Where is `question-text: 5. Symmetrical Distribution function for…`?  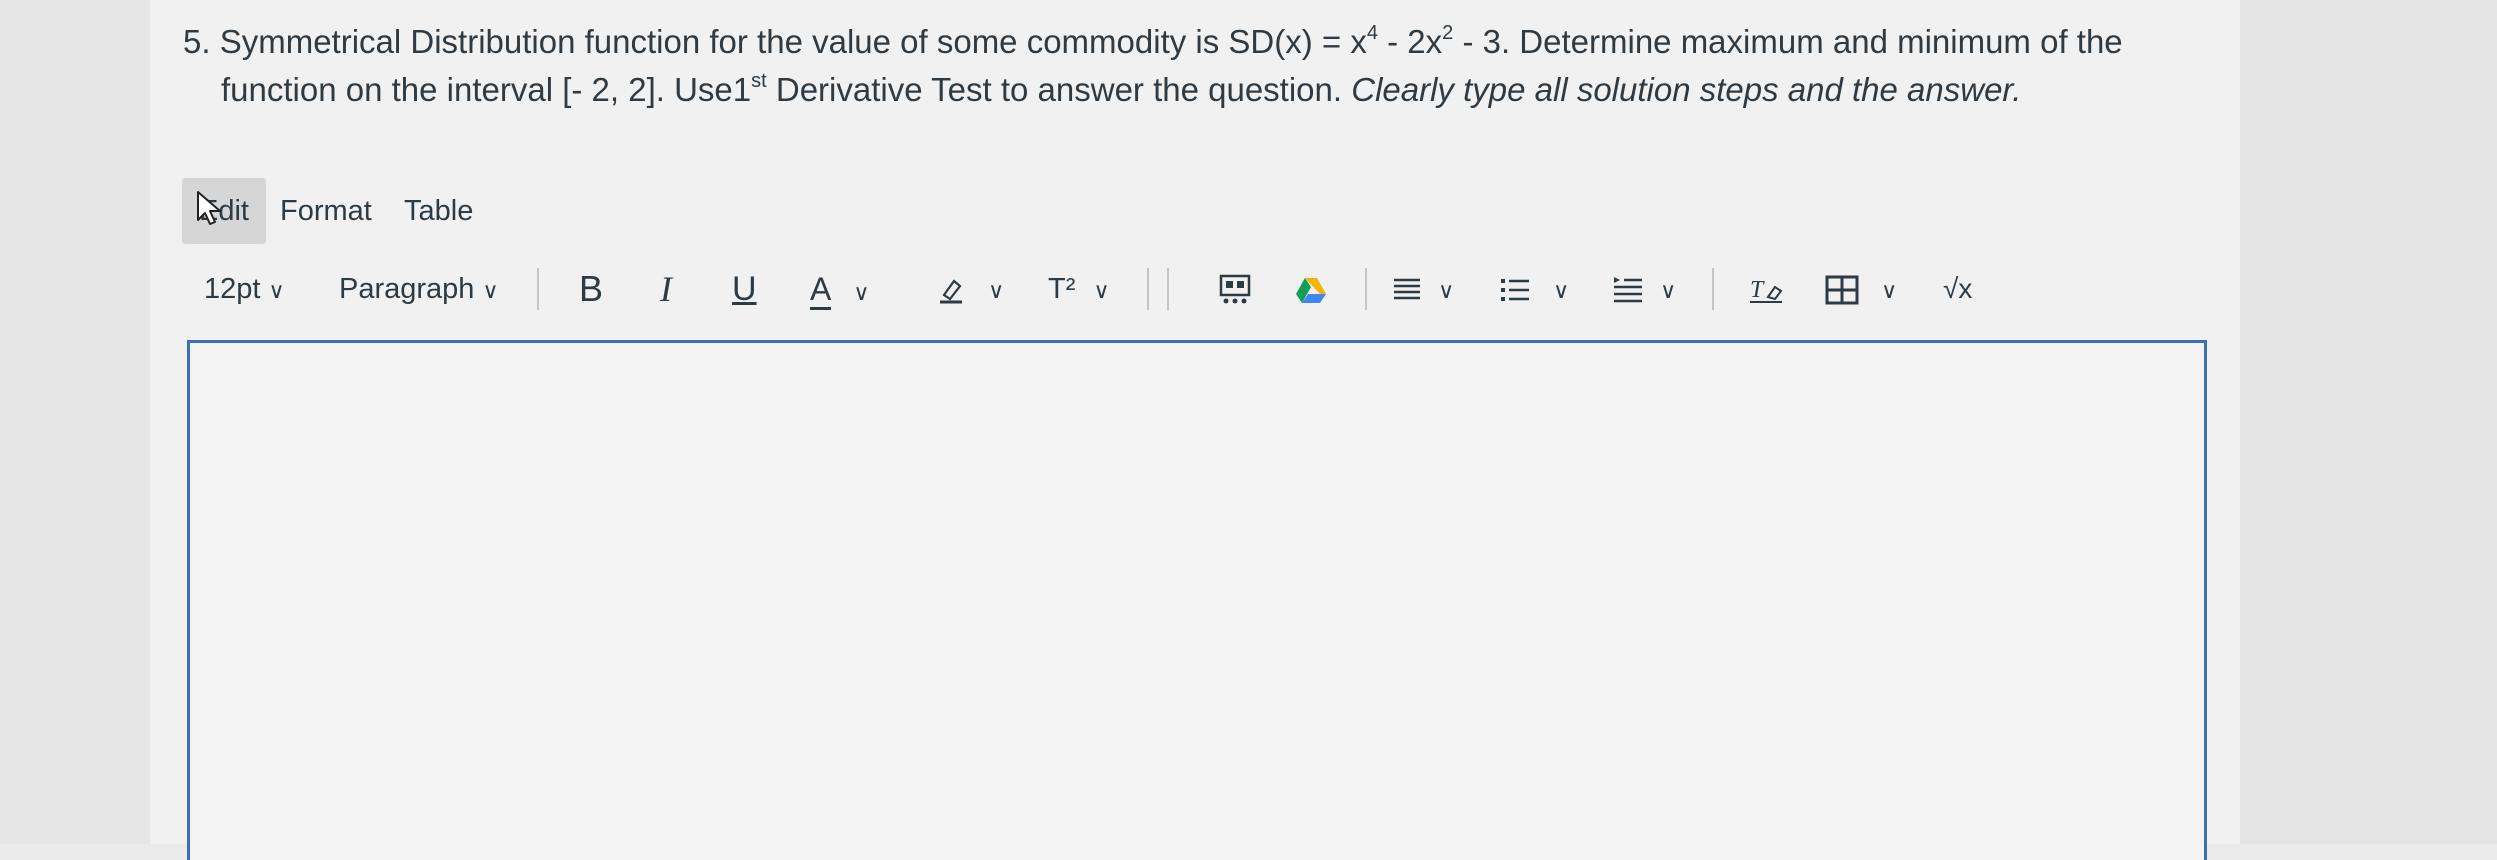
question-text: 5. Symmetrical Distribution function for… is located at coordinates (1183, 66).